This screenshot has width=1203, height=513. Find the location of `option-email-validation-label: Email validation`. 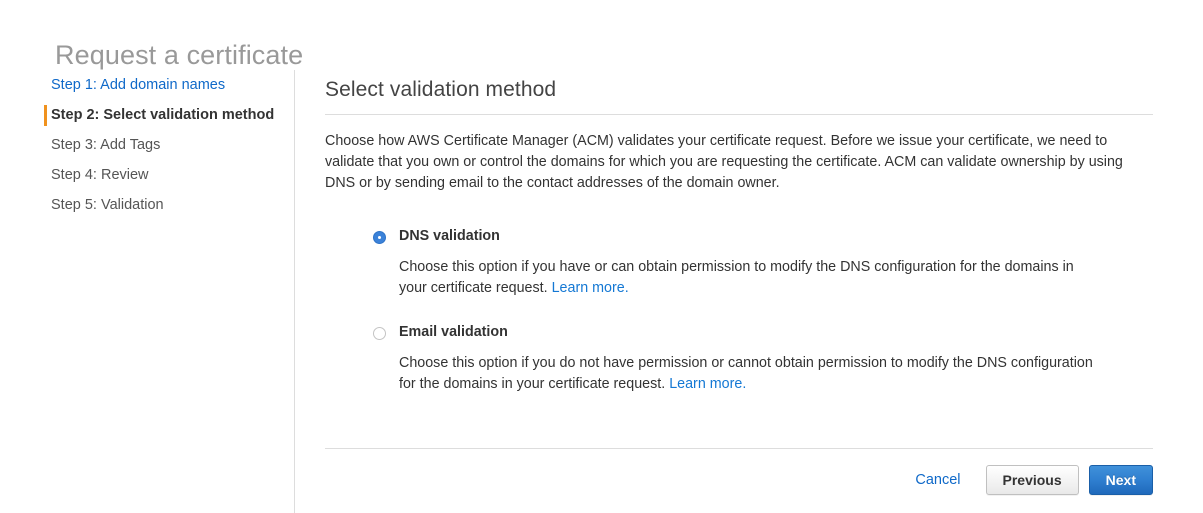

option-email-validation-label: Email validation is located at coordinates (776, 332).